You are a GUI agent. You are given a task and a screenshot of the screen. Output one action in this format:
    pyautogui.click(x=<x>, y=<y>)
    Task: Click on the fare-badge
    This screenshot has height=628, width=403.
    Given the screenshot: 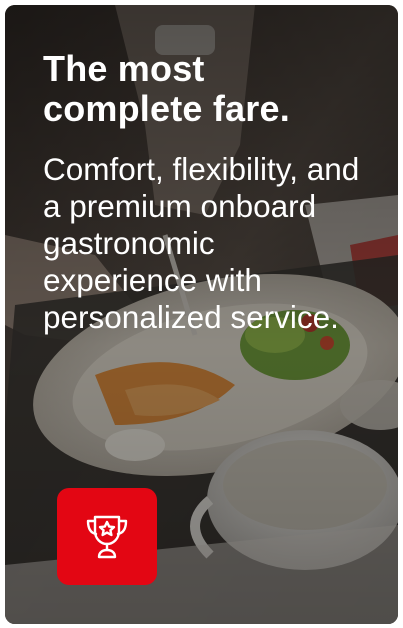 What is the action you would take?
    pyautogui.click(x=107, y=536)
    